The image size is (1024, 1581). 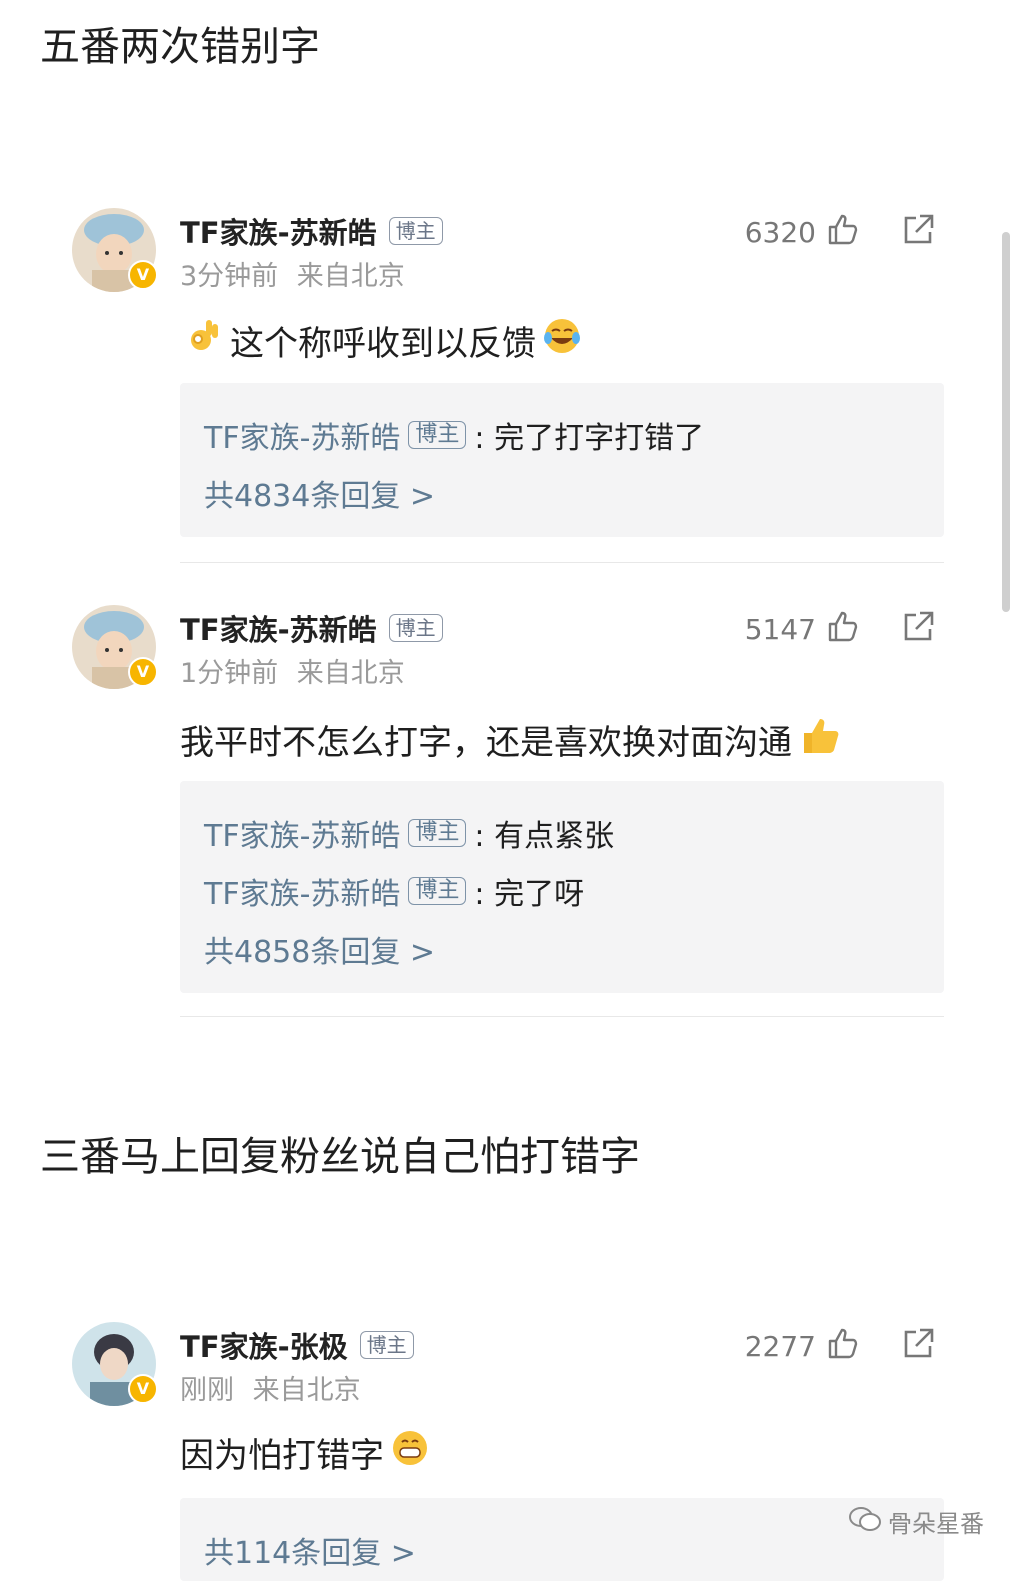 I want to click on caption-top: 五番两次错别字, so click(x=180, y=47).